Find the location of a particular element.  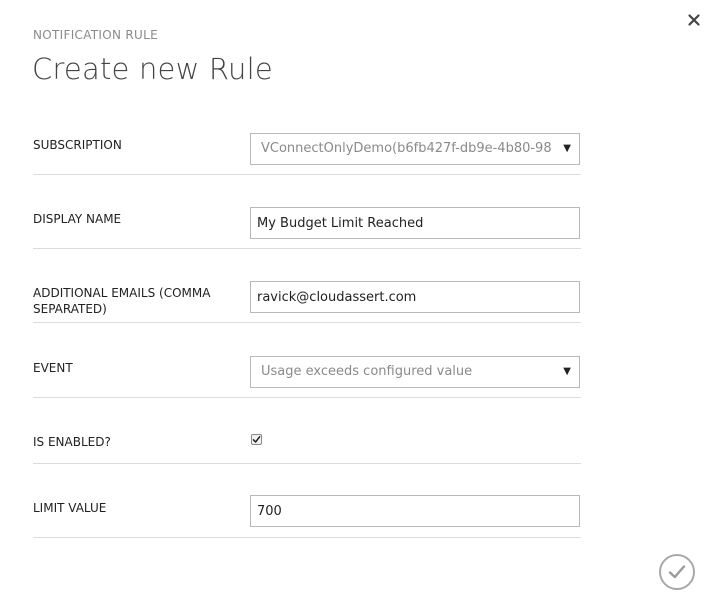

limit-value-input is located at coordinates (415, 511).